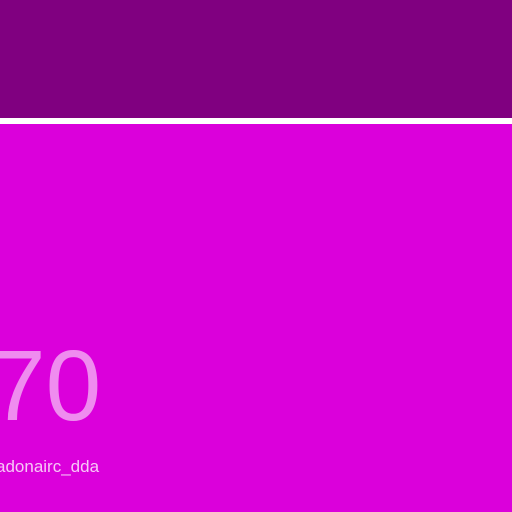 The image size is (512, 512). What do you see at coordinates (51, 386) in the screenshot?
I see `value-number: 70` at bounding box center [51, 386].